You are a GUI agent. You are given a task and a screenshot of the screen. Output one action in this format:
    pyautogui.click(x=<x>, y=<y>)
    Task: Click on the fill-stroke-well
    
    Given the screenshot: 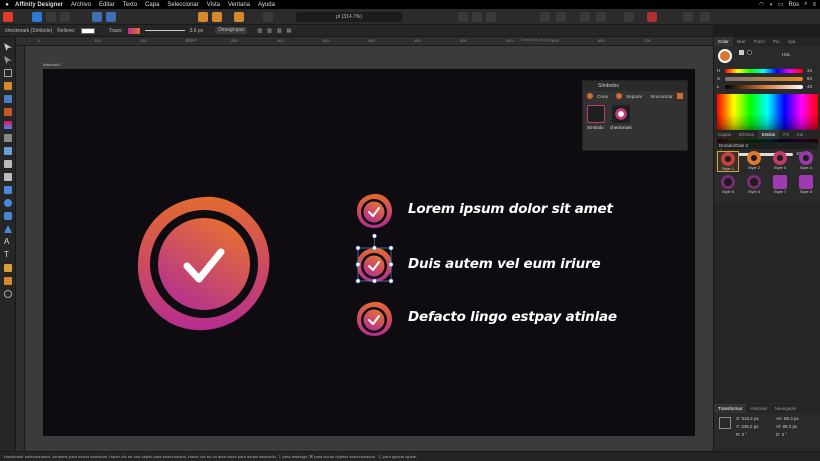 What is the action you would take?
    pyautogui.click(x=725, y=56)
    